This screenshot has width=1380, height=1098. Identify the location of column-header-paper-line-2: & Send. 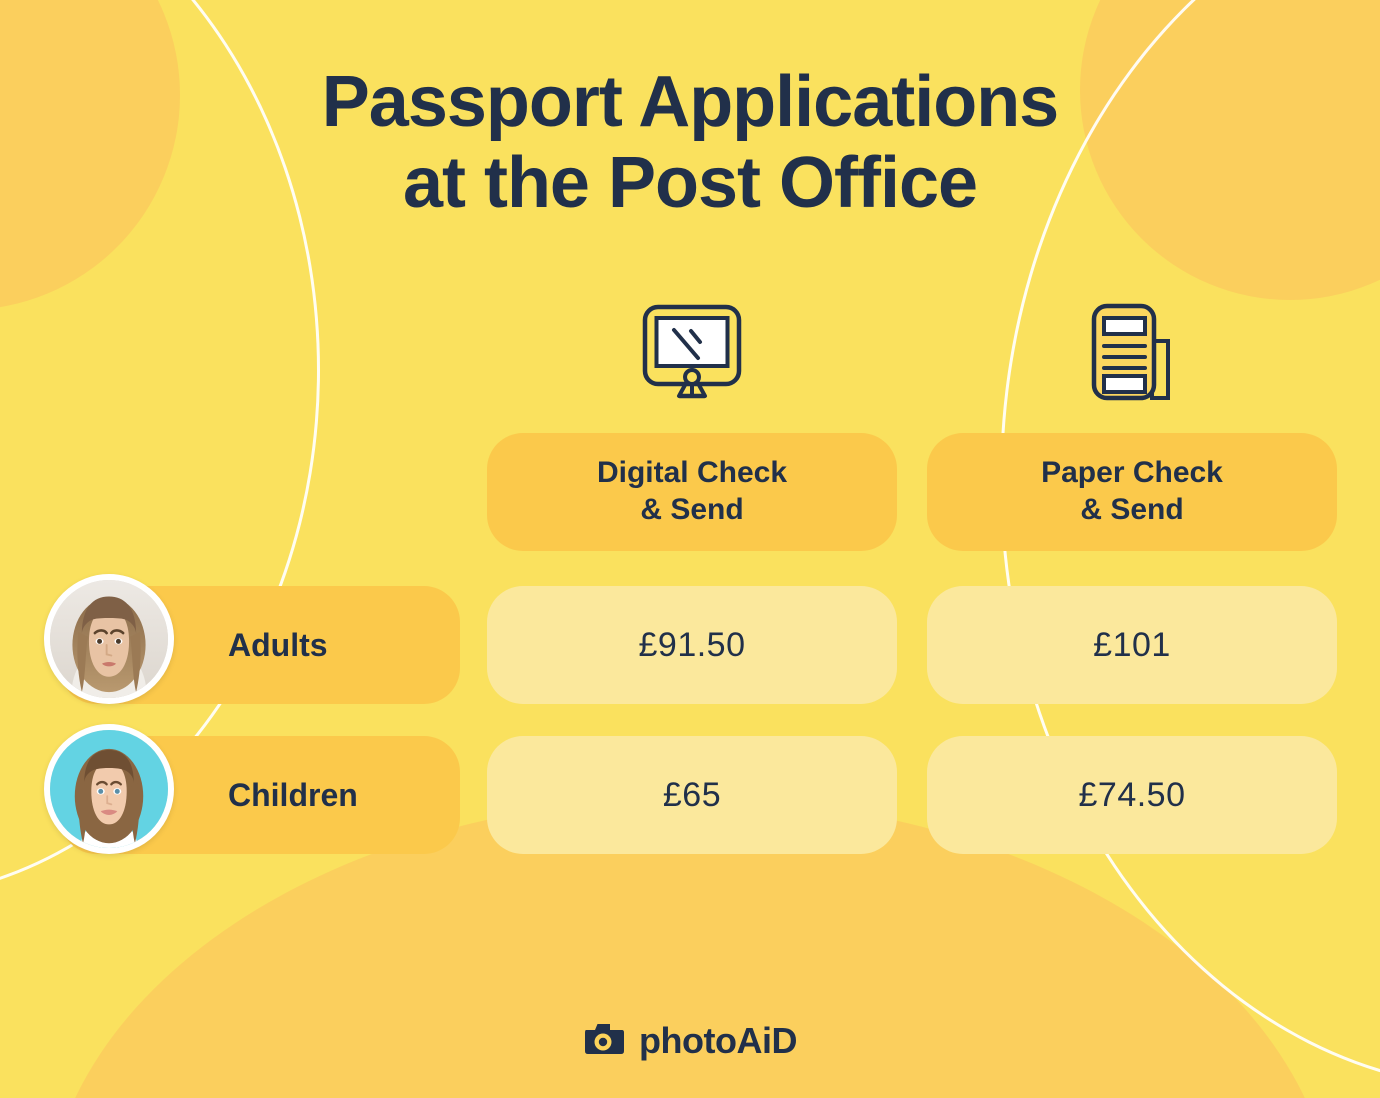
(1132, 509).